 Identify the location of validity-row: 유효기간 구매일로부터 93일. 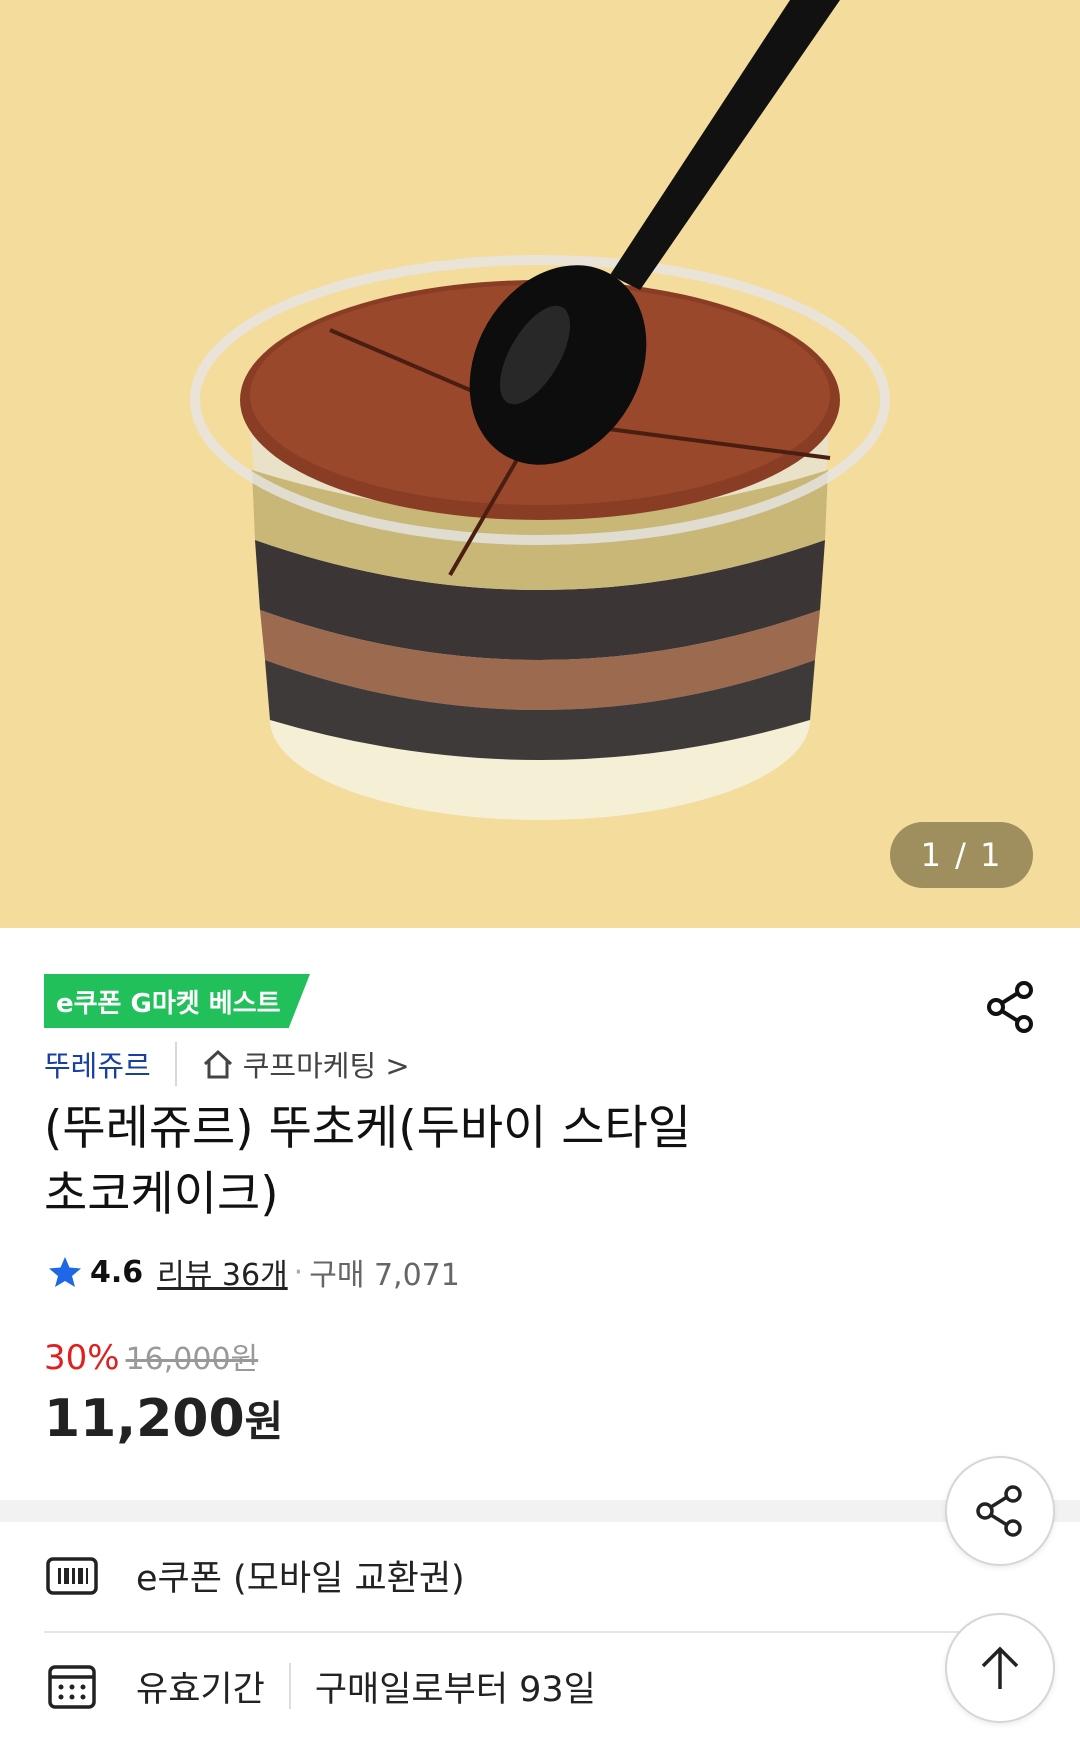
(504, 1686).